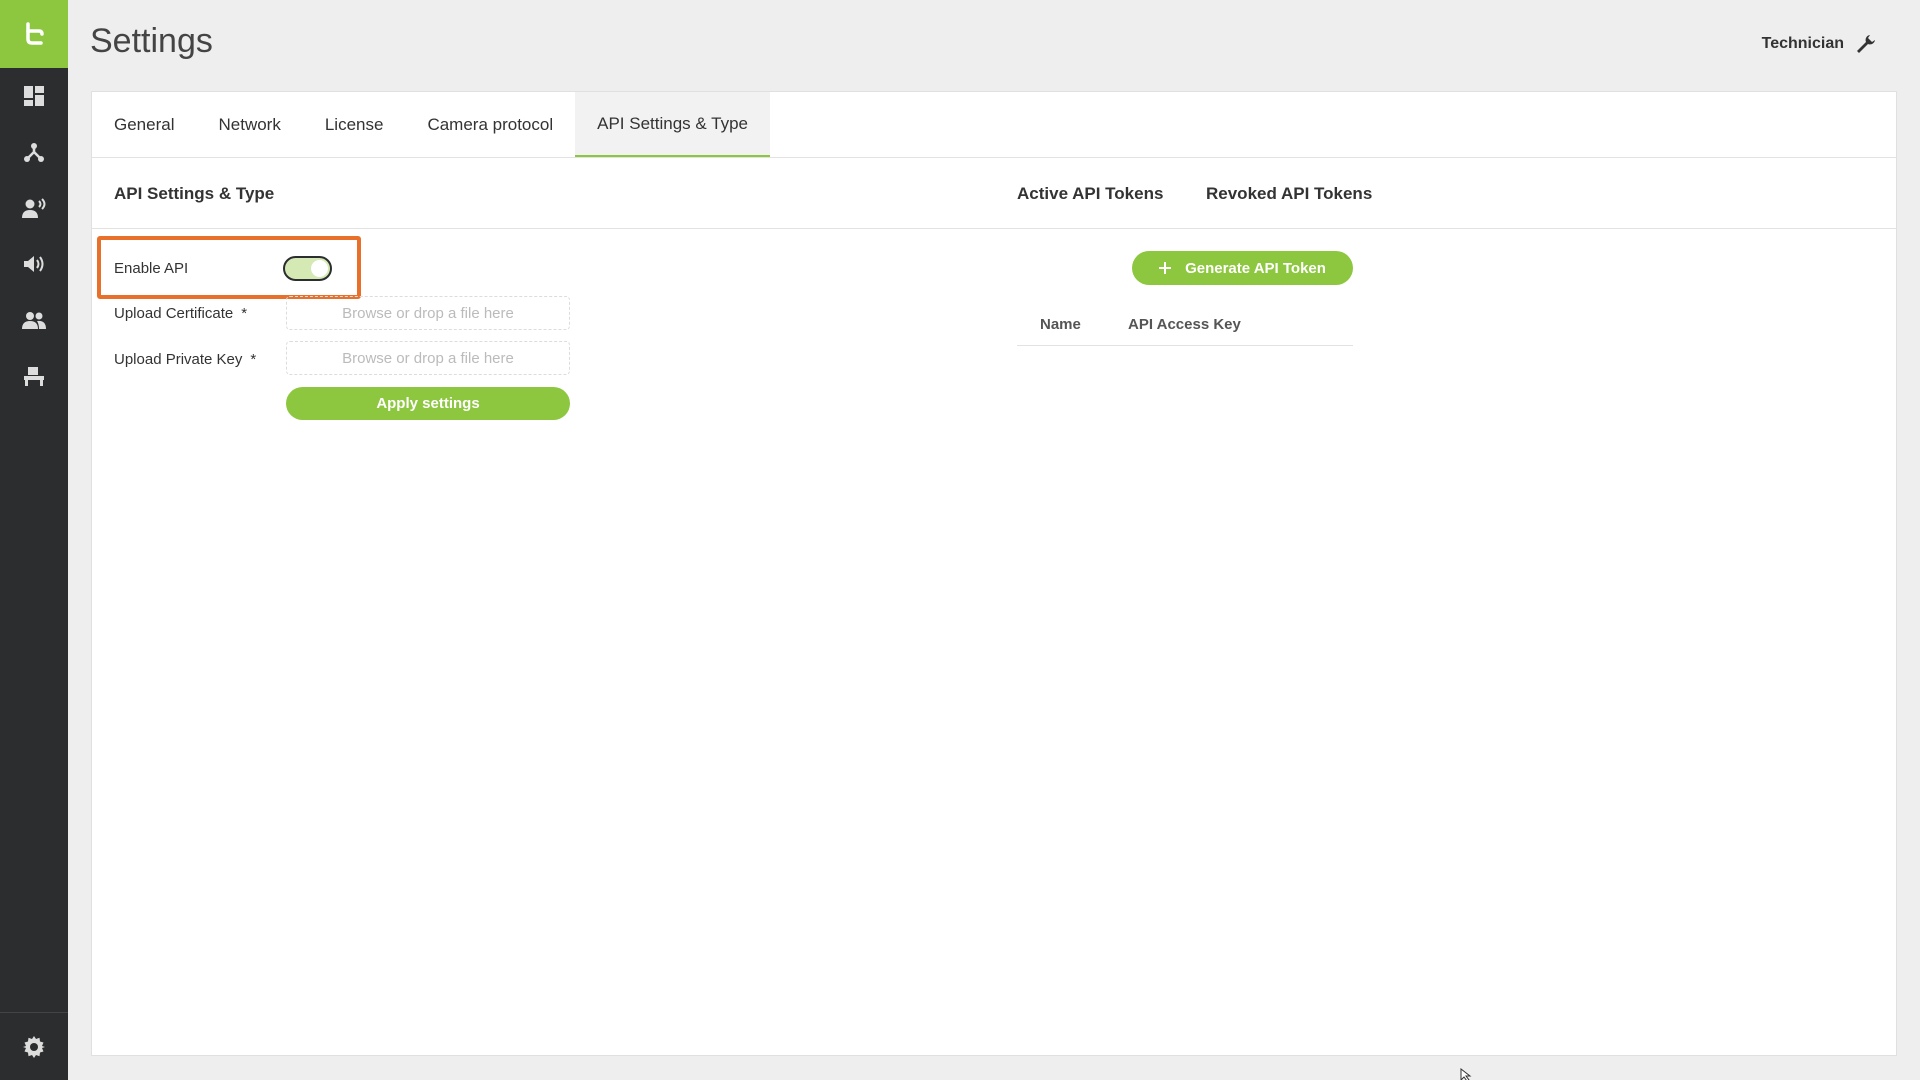 The image size is (1920, 1080). What do you see at coordinates (307, 268) in the screenshot?
I see `enable-api-toggle` at bounding box center [307, 268].